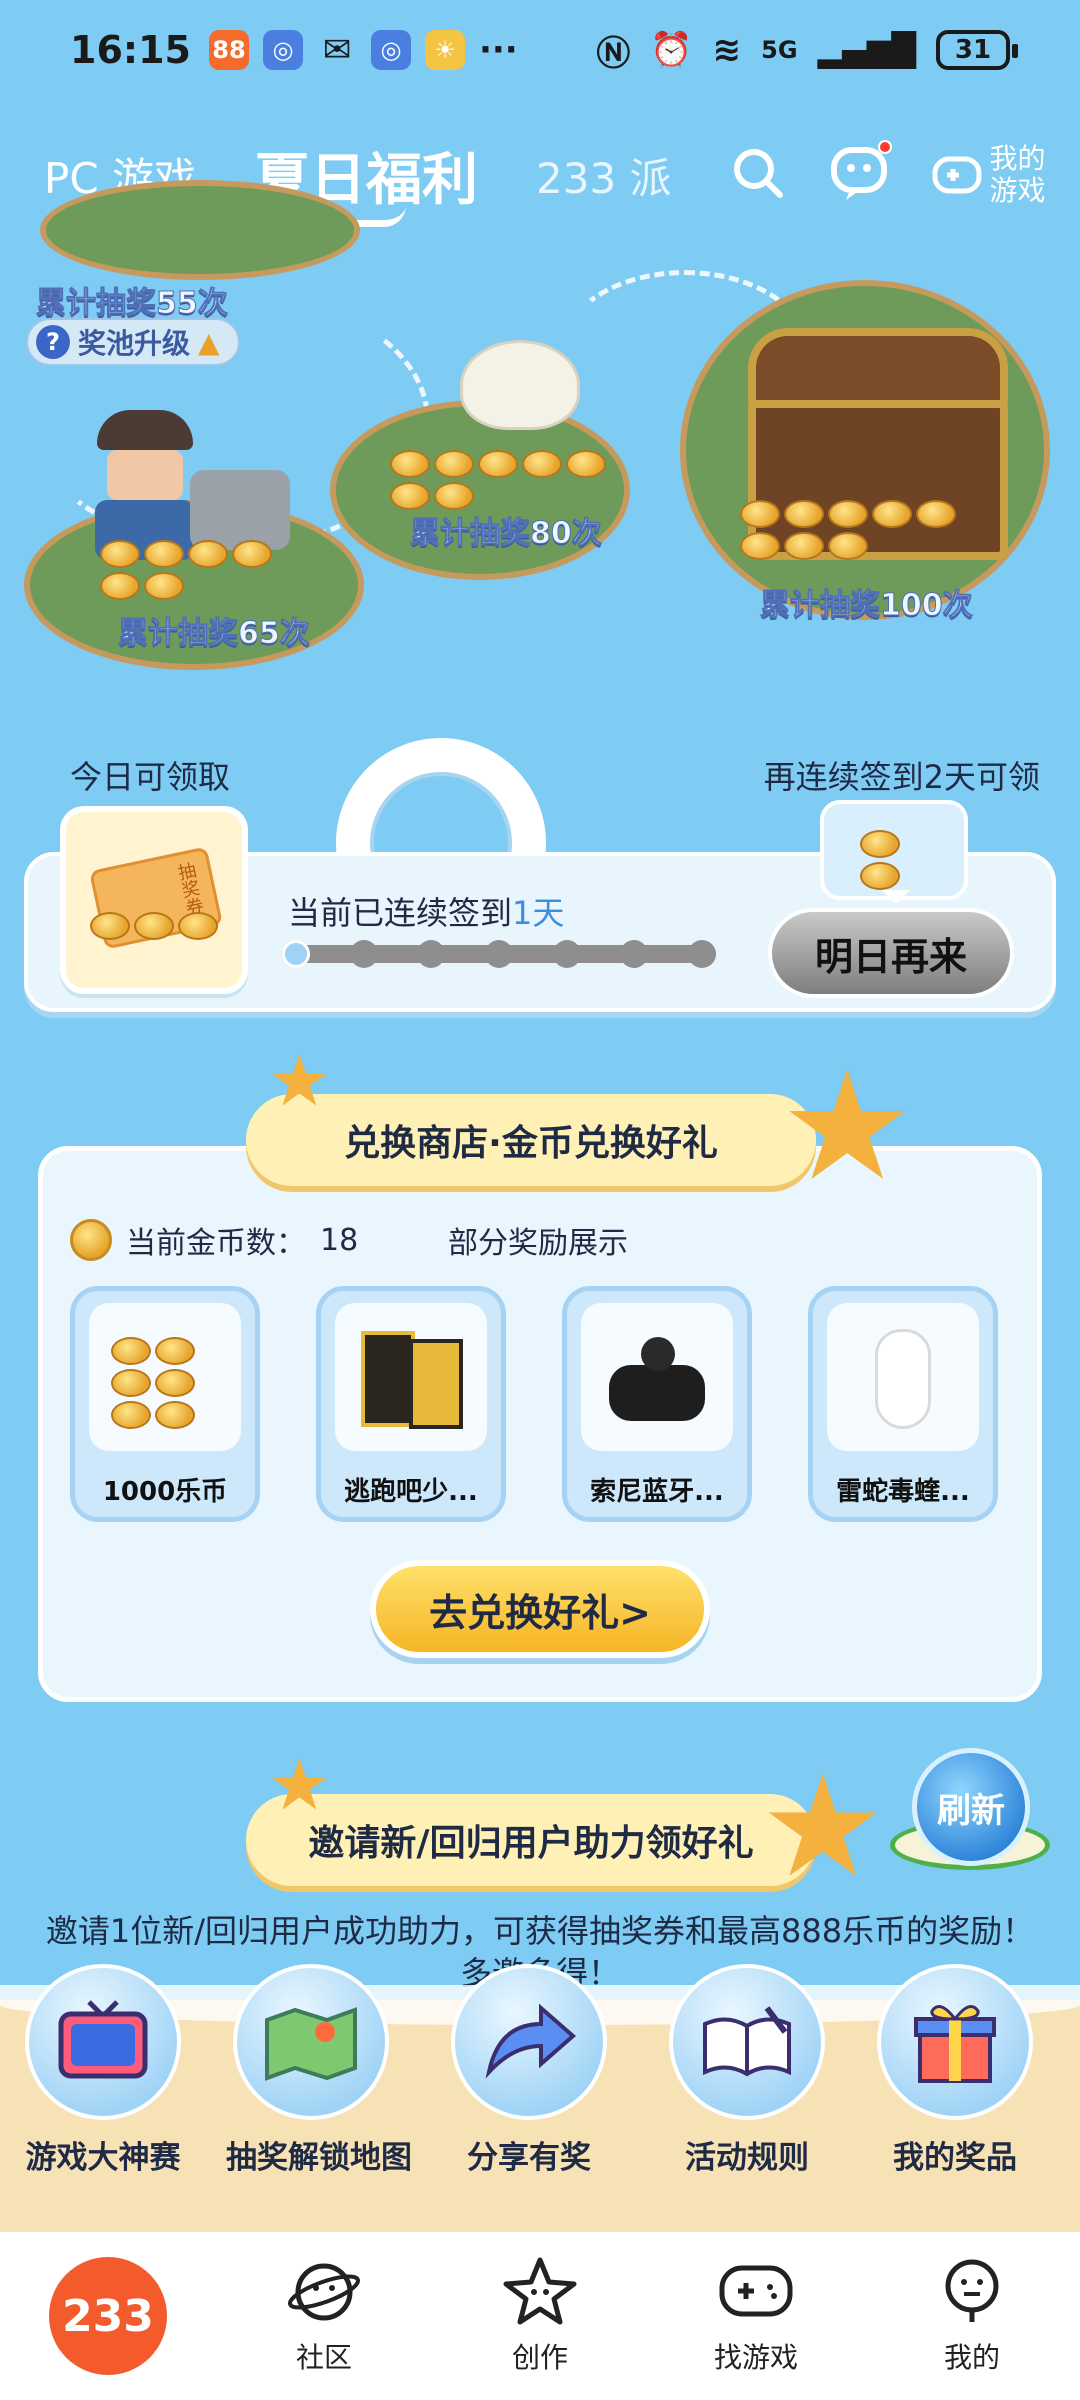 This screenshot has height=2400, width=1080. I want to click on logo-text: 233, so click(108, 2316).